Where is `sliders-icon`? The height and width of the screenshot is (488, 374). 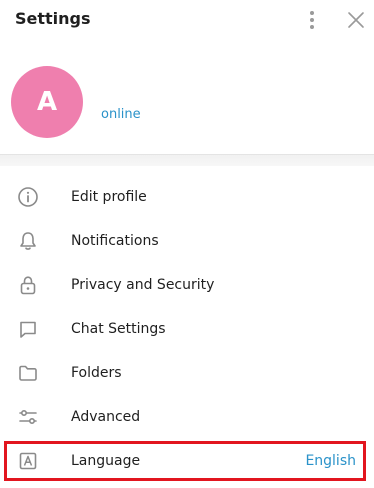 sliders-icon is located at coordinates (28, 417).